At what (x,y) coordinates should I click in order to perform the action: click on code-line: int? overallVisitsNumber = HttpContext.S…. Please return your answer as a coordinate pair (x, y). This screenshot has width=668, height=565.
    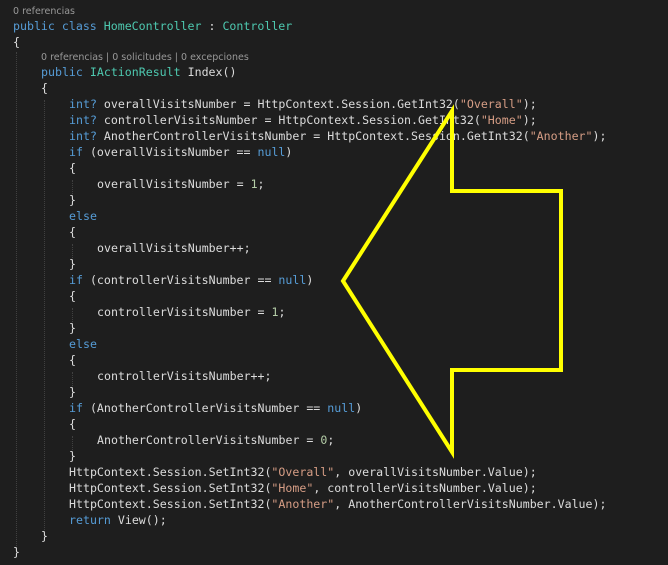
    Looking at the image, I should click on (303, 104).